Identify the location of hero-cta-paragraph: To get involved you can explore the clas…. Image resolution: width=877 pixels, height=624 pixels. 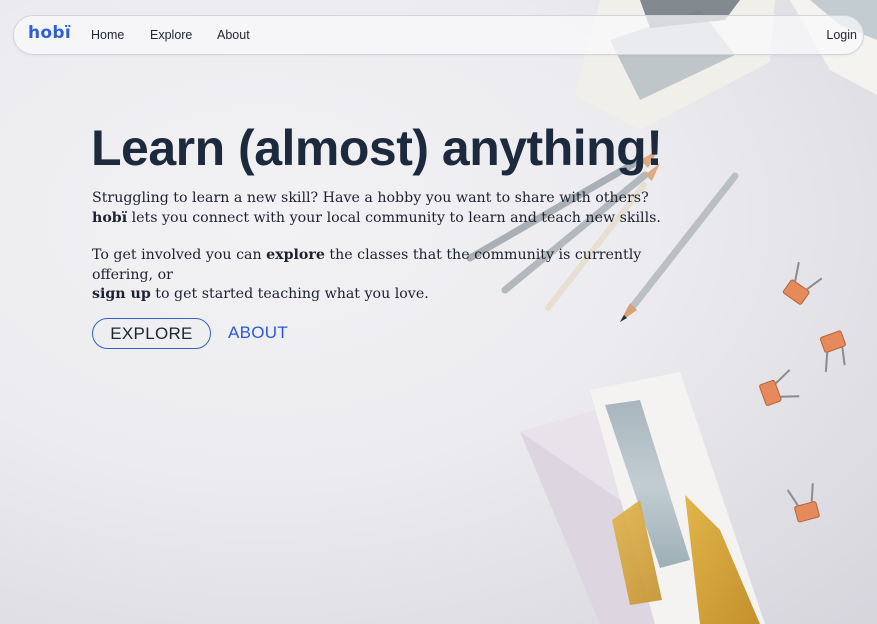
(387, 275).